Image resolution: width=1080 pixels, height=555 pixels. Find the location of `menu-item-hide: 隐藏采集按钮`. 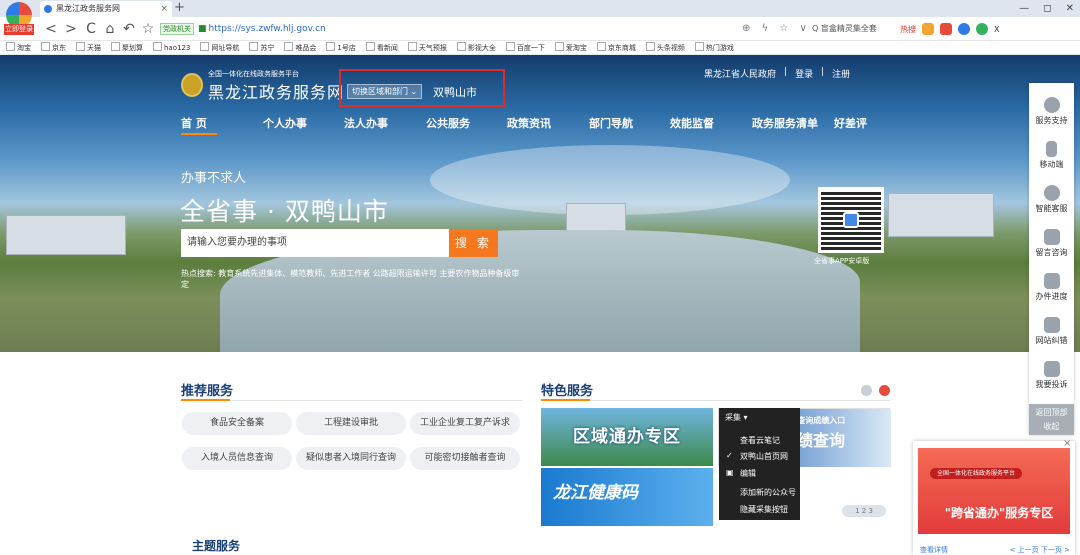

menu-item-hide: 隐藏采集按钮 is located at coordinates (764, 509).